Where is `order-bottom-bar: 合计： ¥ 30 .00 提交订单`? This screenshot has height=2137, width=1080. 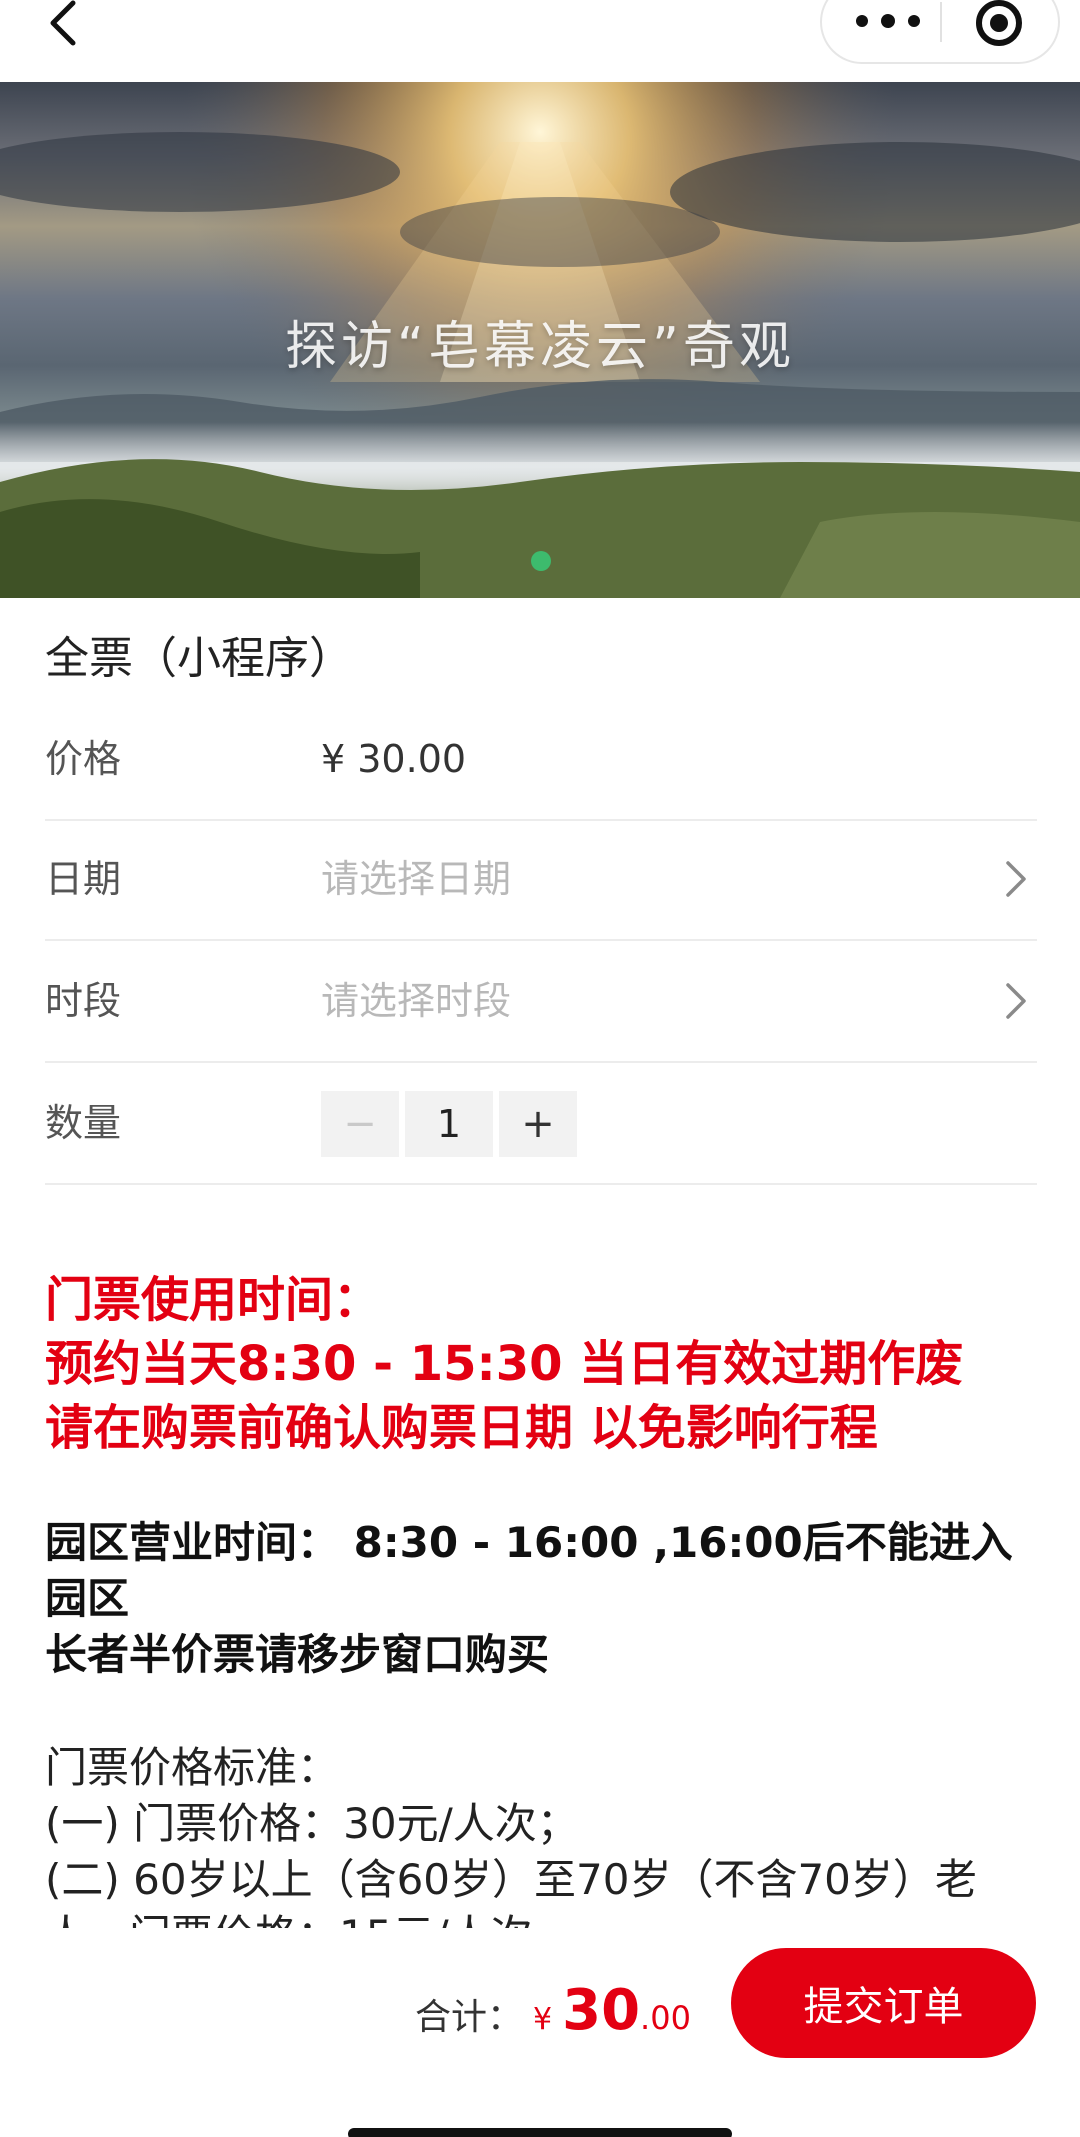
order-bottom-bar: 合计： ¥ 30 .00 提交订单 is located at coordinates (540, 2032).